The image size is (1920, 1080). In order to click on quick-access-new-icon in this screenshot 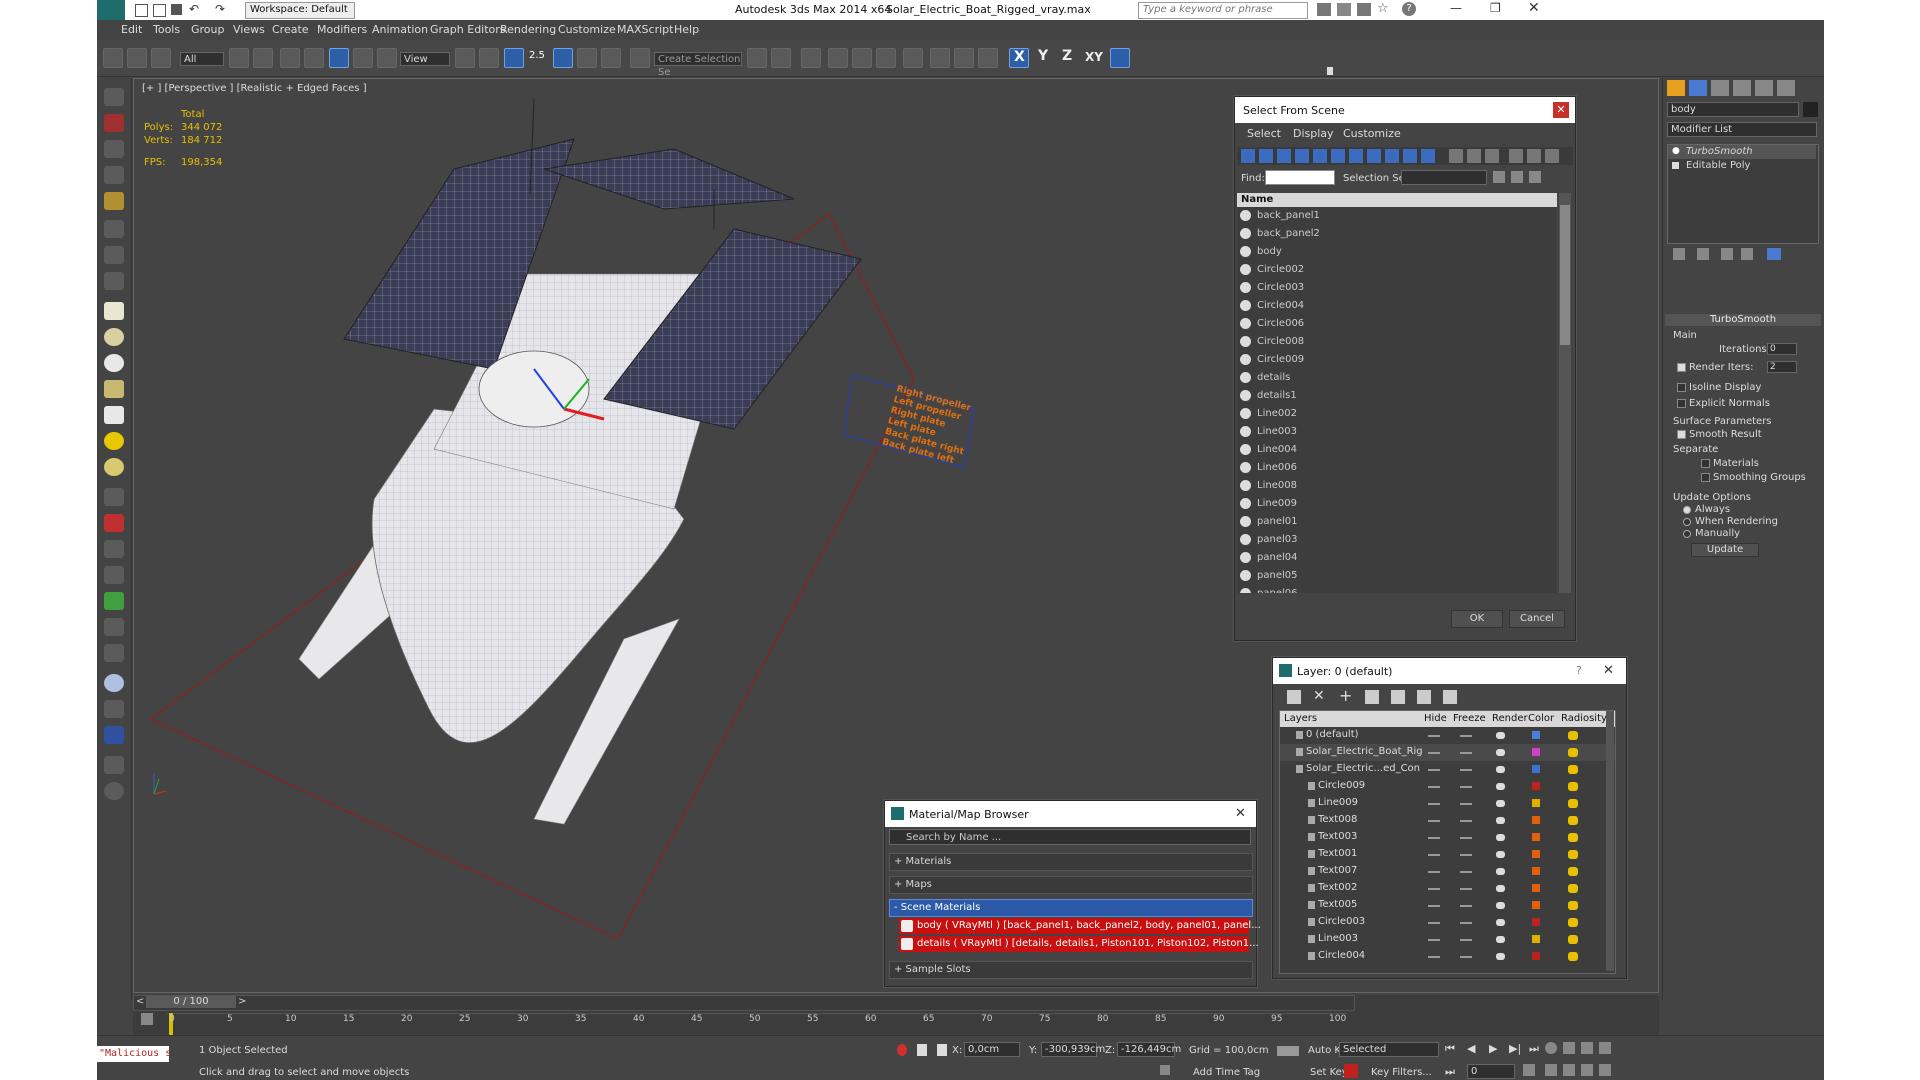, I will do `click(141, 10)`.